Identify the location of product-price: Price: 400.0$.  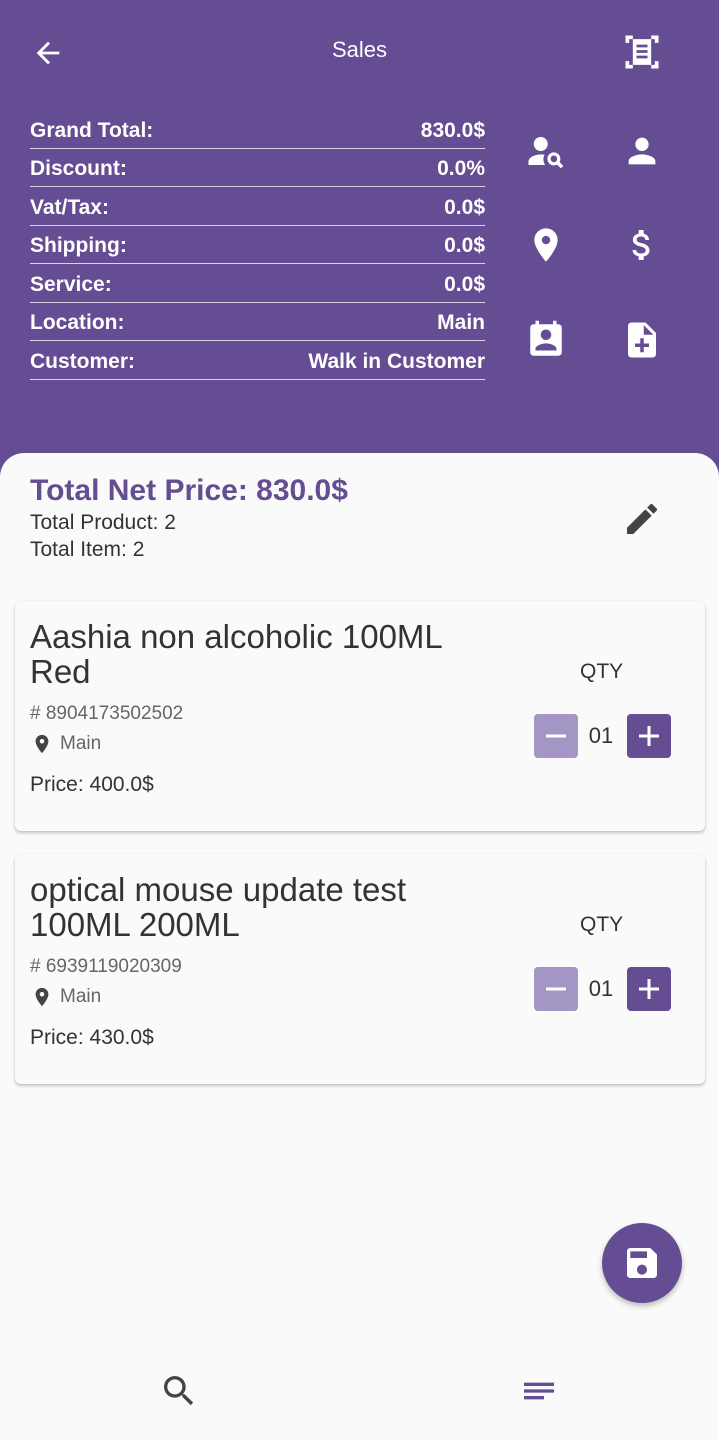
(92, 784).